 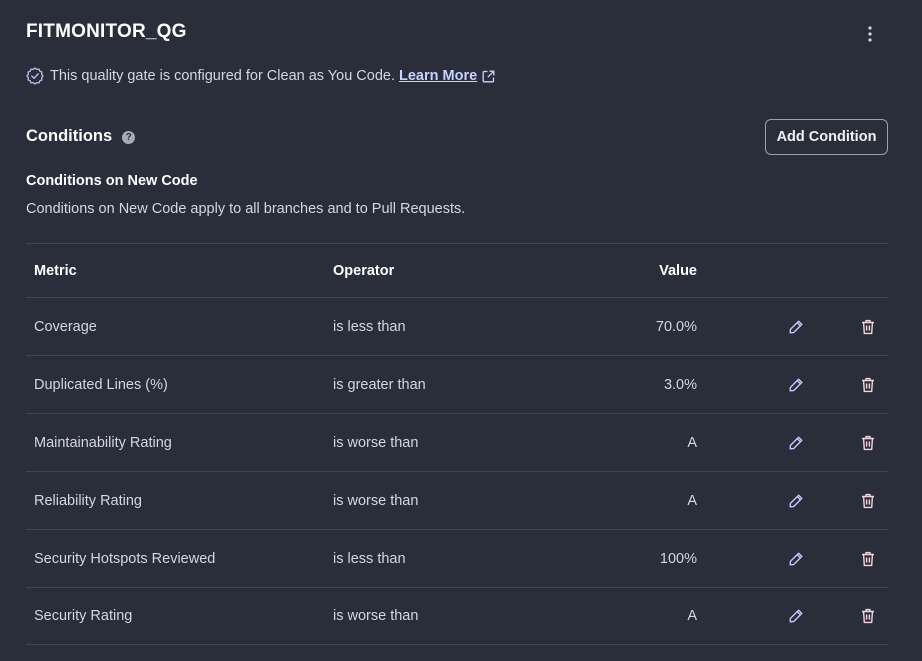 I want to click on learn-more-link: Learn More, so click(x=447, y=76).